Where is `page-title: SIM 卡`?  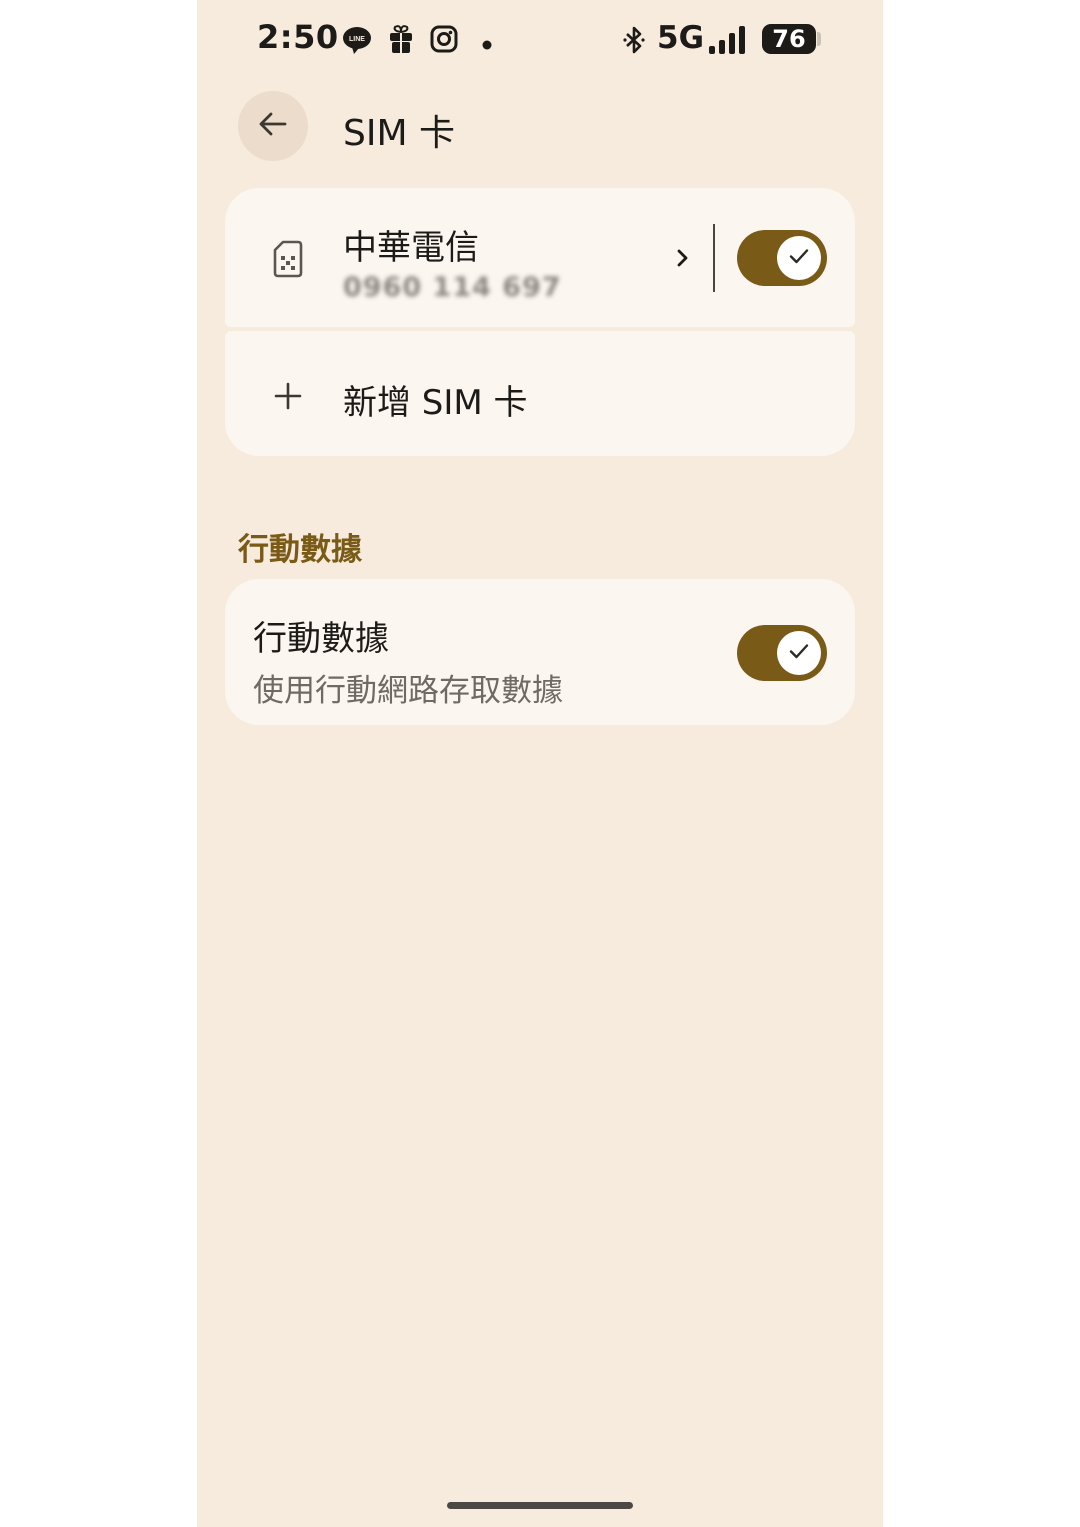
page-title: SIM 卡 is located at coordinates (399, 133).